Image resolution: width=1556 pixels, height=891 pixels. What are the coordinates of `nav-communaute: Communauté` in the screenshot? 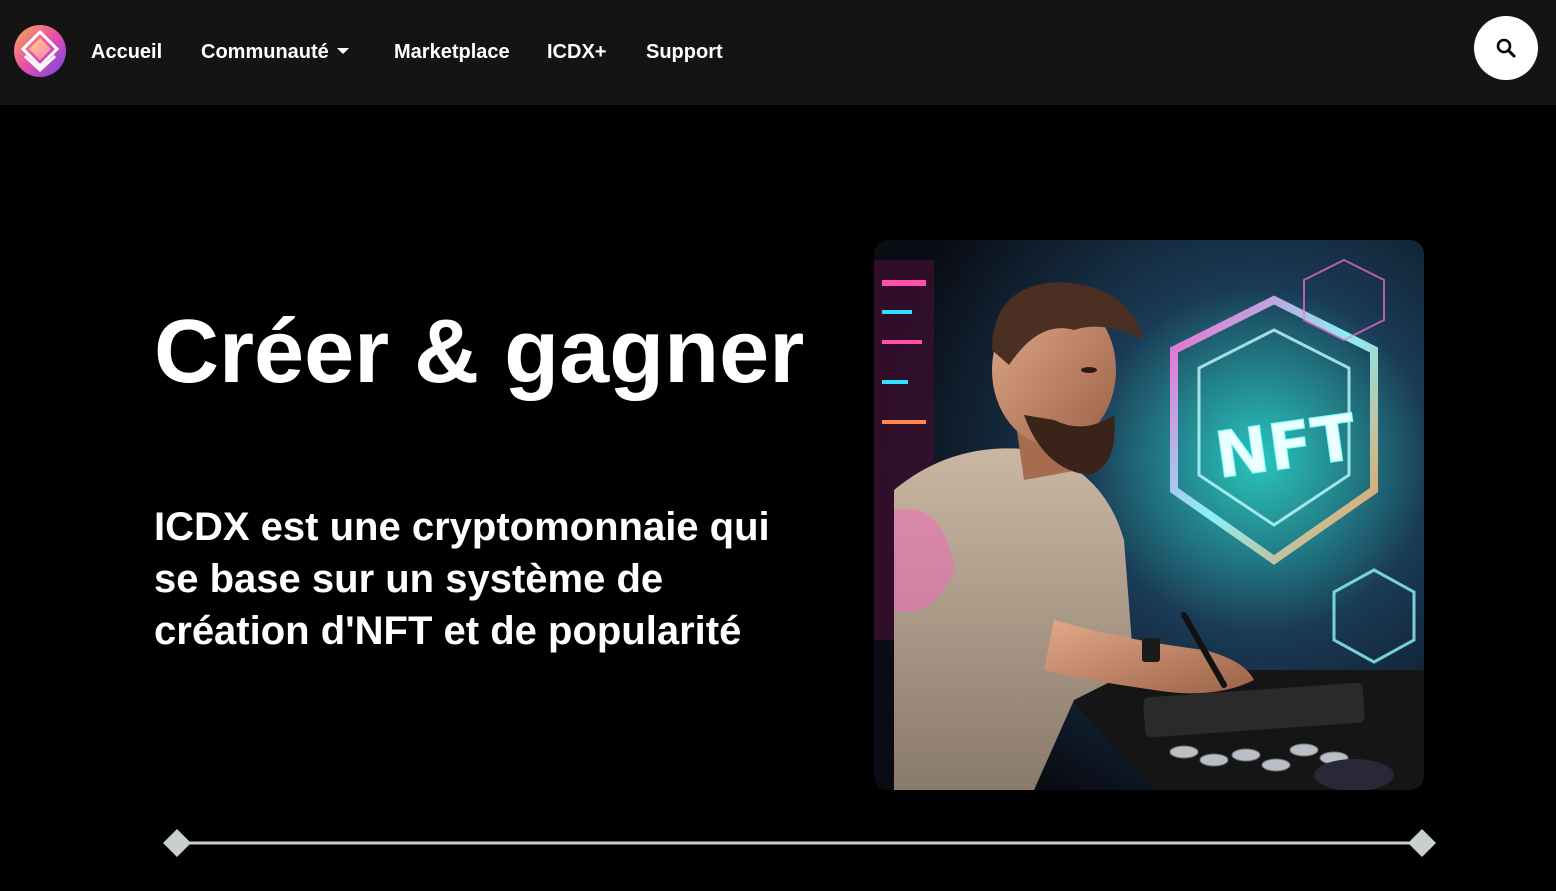 It's located at (275, 52).